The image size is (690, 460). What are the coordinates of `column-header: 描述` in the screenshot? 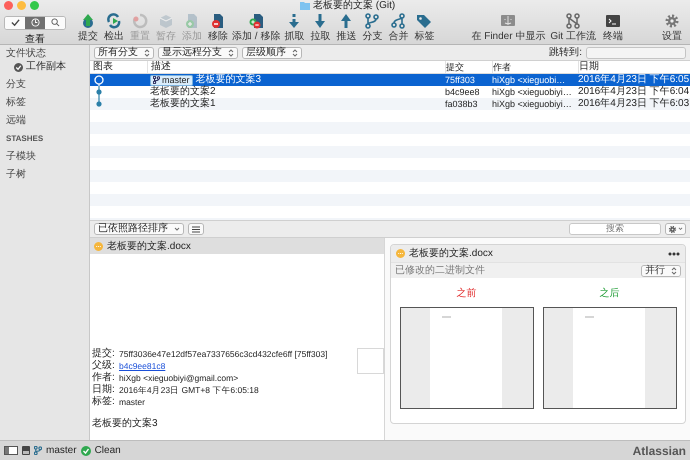 It's located at (296, 67).